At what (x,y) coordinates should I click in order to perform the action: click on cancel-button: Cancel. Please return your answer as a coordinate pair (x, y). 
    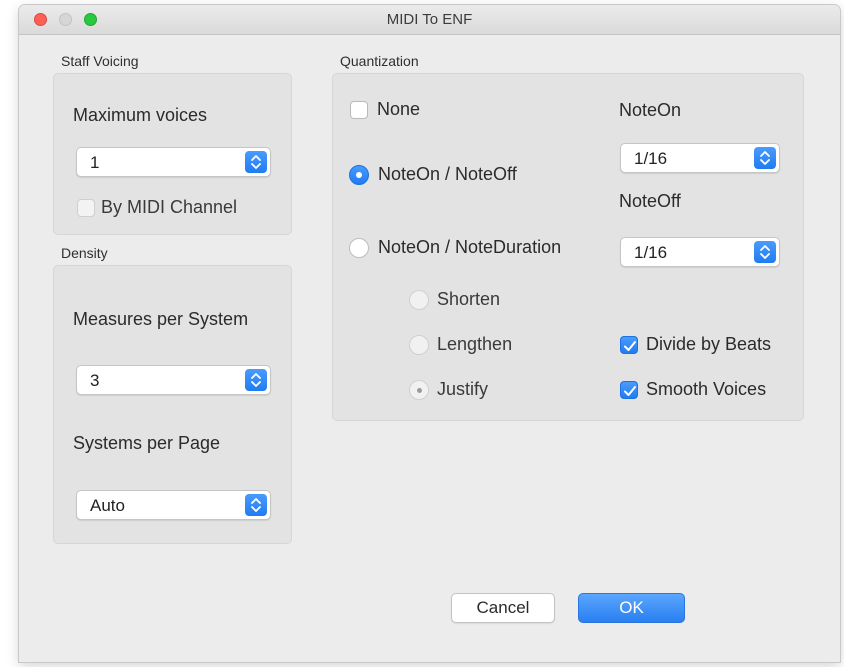
    Looking at the image, I should click on (503, 608).